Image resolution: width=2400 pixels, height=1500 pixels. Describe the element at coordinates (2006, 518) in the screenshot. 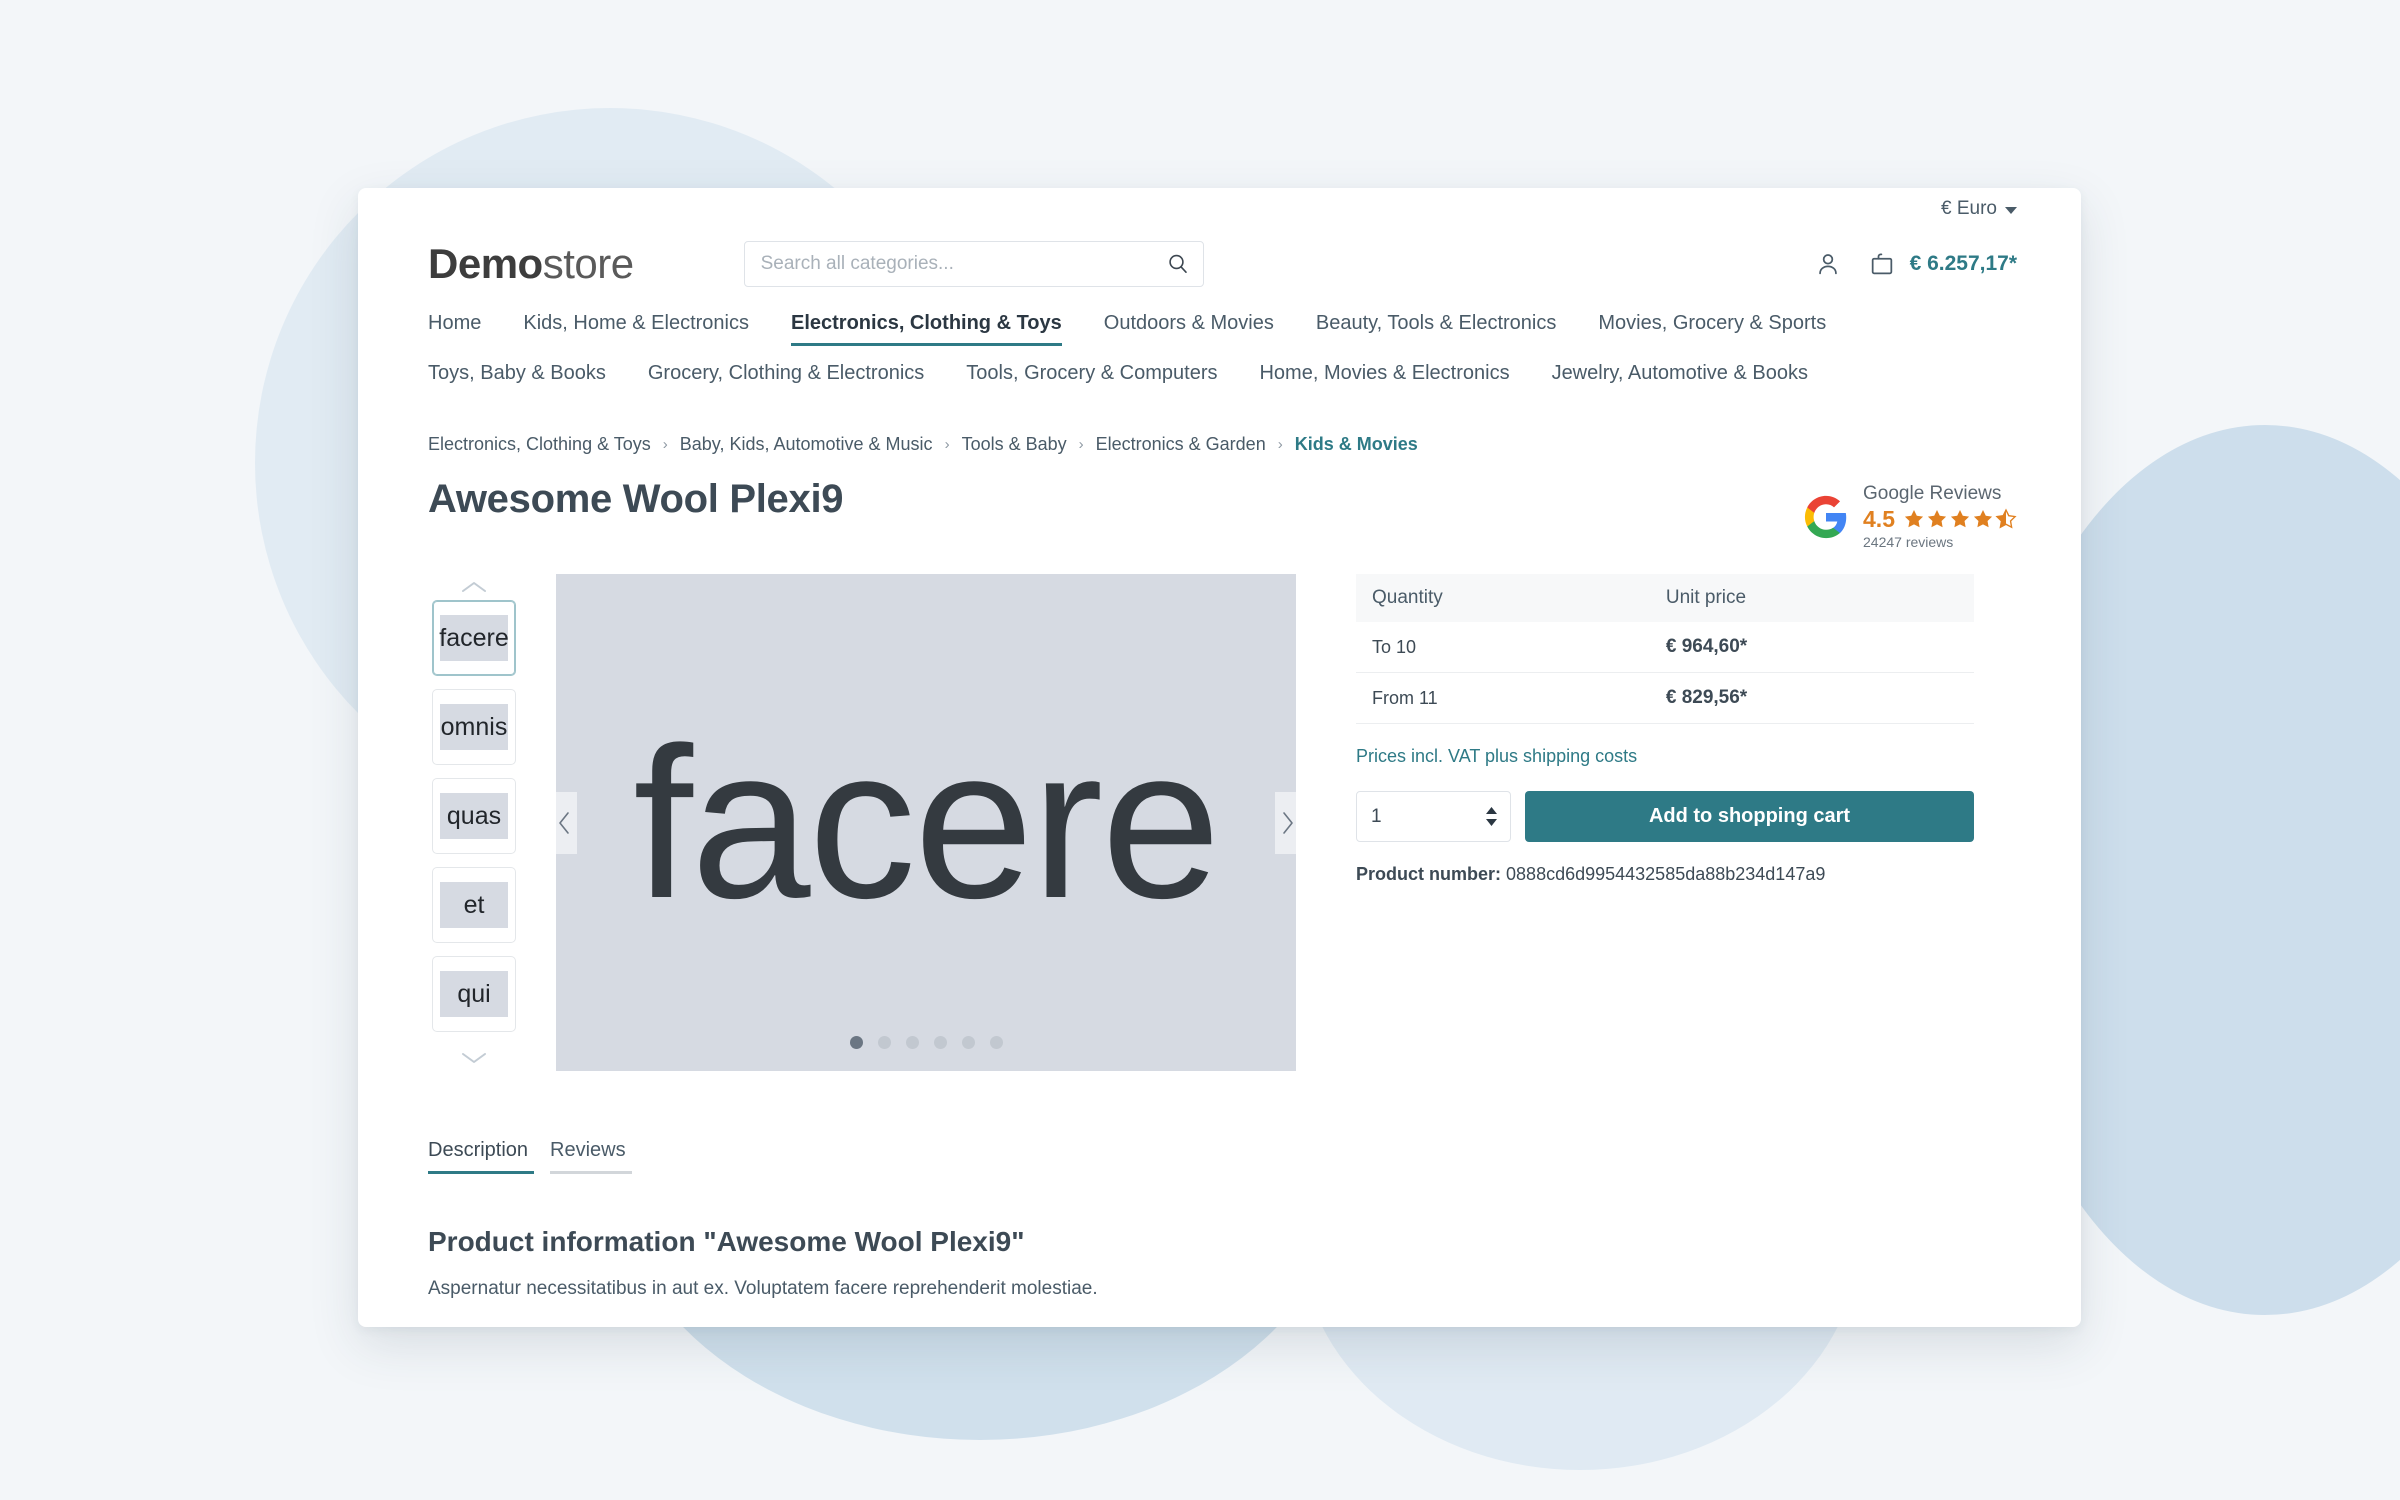

I see `star-half-icon` at that location.